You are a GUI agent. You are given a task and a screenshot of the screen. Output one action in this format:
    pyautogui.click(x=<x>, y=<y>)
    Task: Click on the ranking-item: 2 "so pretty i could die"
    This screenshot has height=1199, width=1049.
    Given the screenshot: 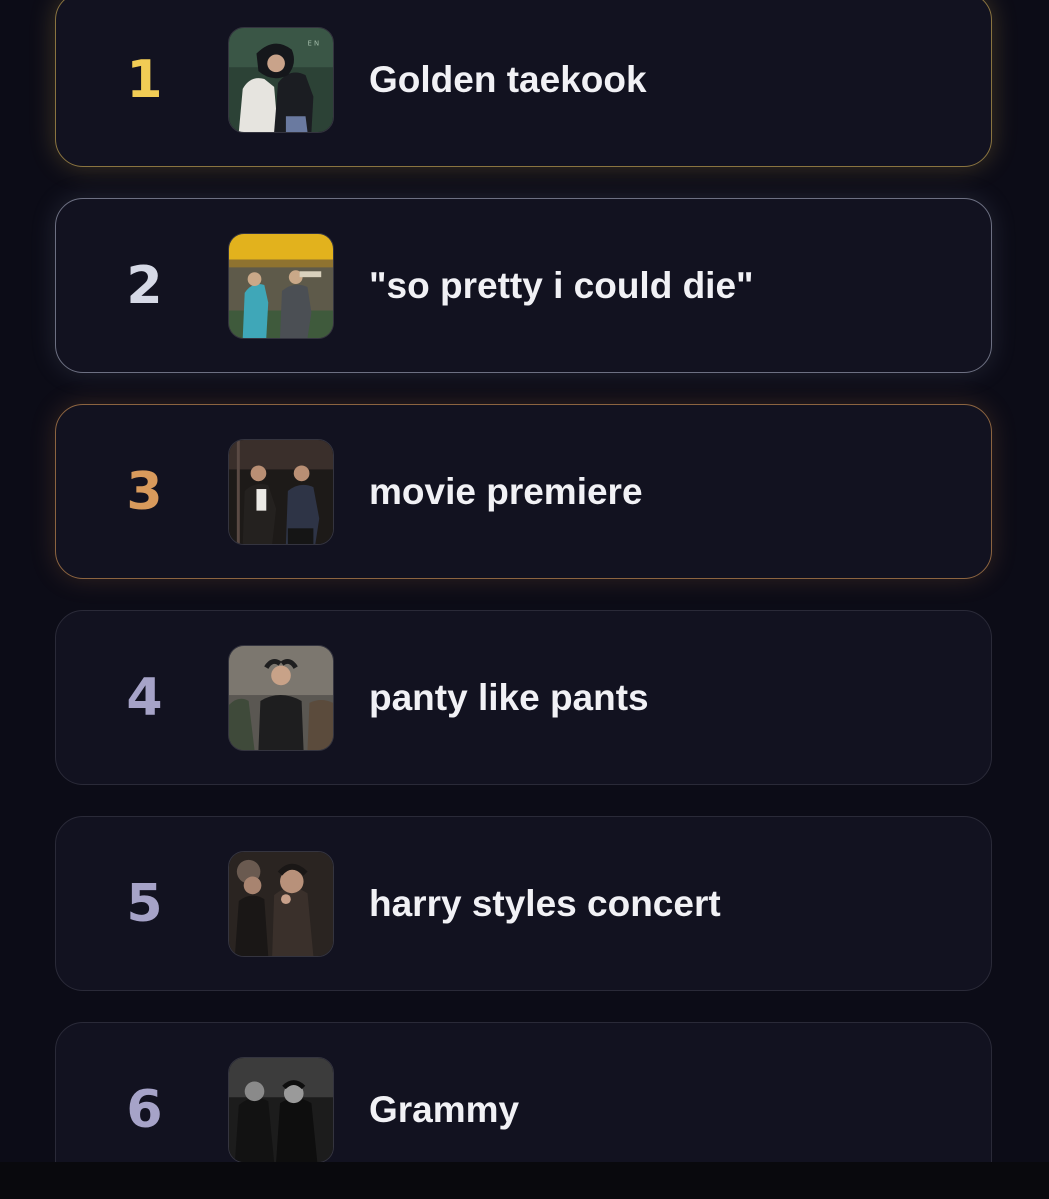 What is the action you would take?
    pyautogui.click(x=523, y=285)
    